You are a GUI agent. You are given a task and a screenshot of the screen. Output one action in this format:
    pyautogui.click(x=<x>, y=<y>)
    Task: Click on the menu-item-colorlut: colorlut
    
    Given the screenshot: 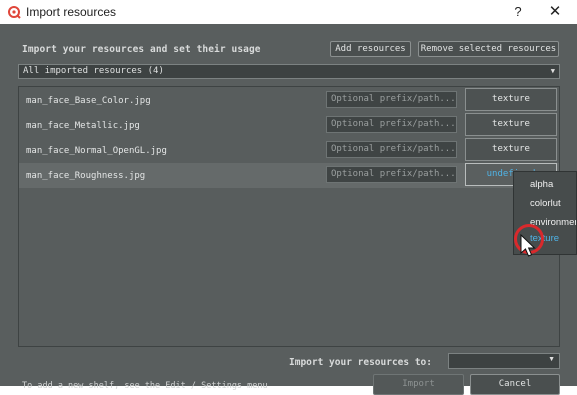 What is the action you would take?
    pyautogui.click(x=545, y=203)
    